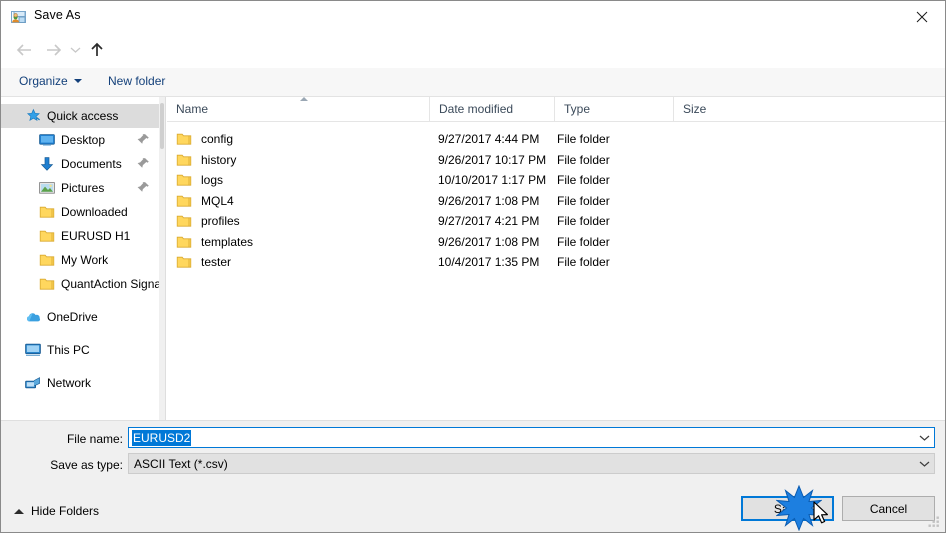 This screenshot has width=946, height=533. I want to click on table-row: history 9/26/2017 10:17 PM File folder, so click(556, 160).